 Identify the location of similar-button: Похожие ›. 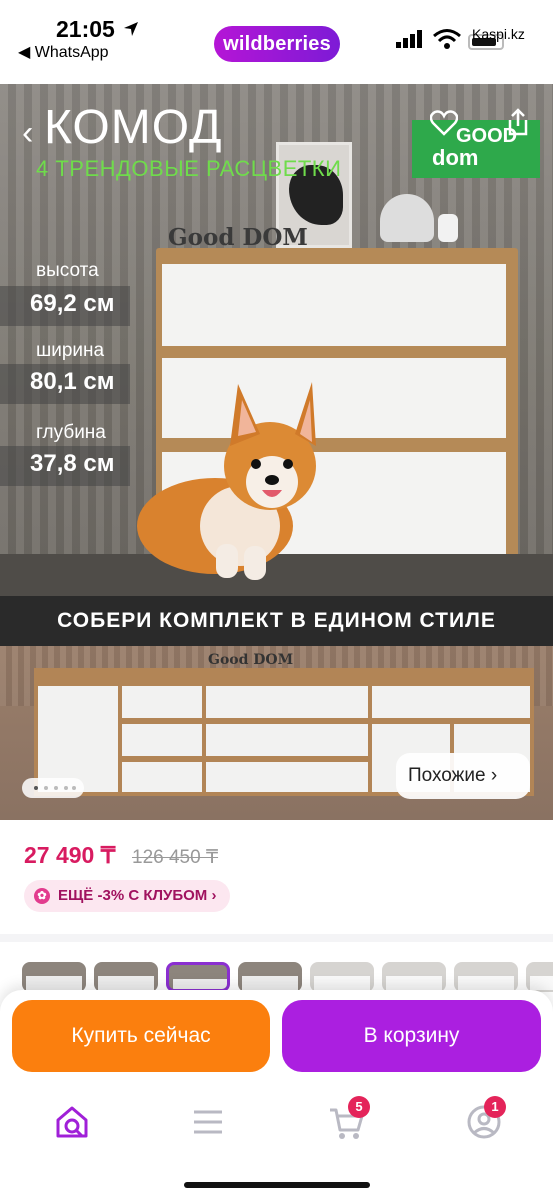
(463, 776).